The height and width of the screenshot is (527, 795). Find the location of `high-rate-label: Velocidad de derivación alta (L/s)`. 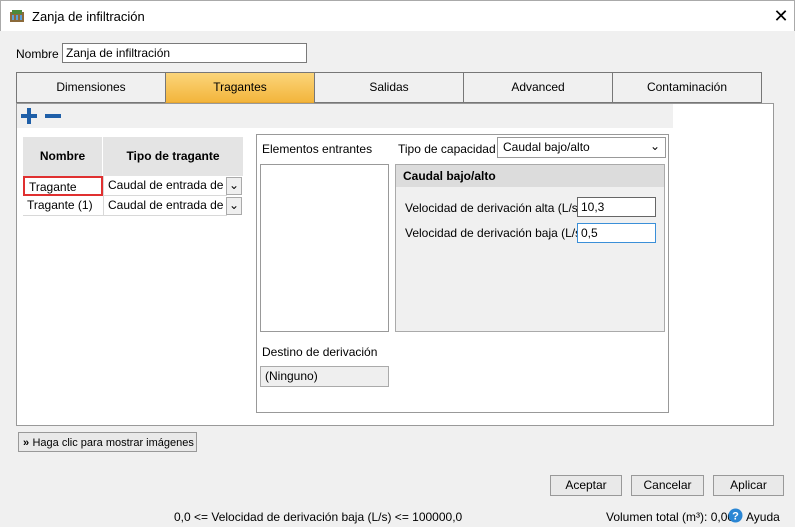

high-rate-label: Velocidad de derivación alta (L/s) is located at coordinates (493, 208).